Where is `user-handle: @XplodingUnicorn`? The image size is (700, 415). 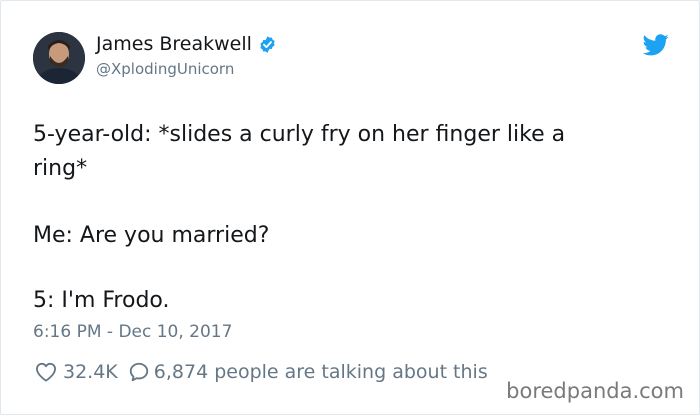
user-handle: @XplodingUnicorn is located at coordinates (165, 69).